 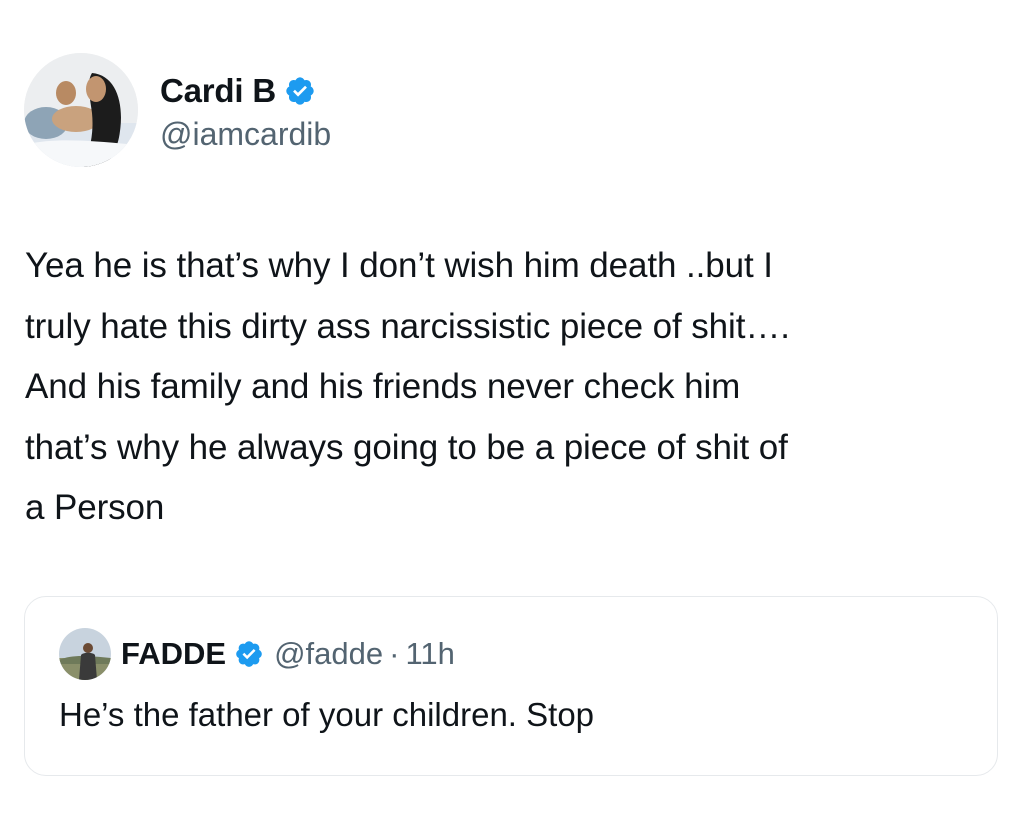 I want to click on quoted-tweet-text: He’s the father of your children. Stop, so click(x=327, y=714).